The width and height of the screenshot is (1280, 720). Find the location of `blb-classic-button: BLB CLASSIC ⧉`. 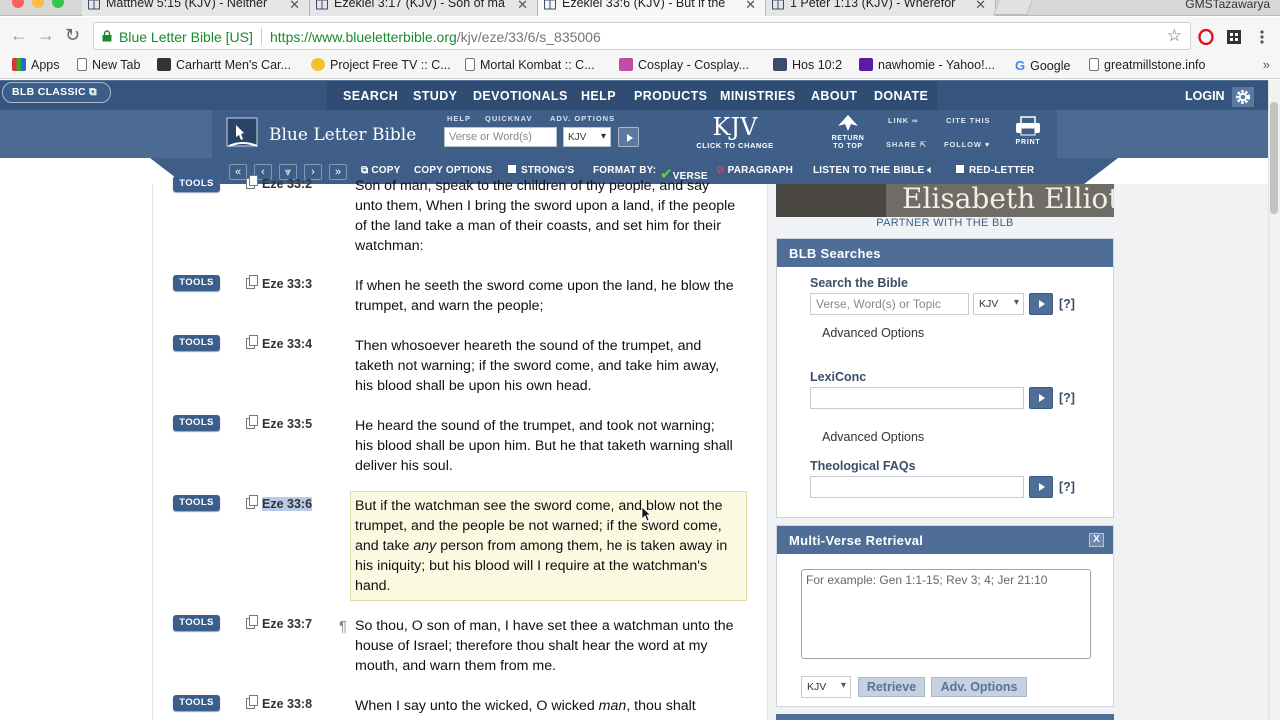

blb-classic-button: BLB CLASSIC ⧉ is located at coordinates (56, 92).